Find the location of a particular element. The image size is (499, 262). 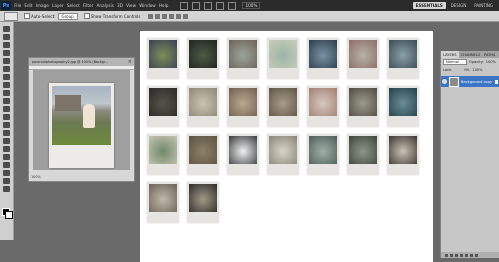

align-right-icon is located at coordinates (186, 16).